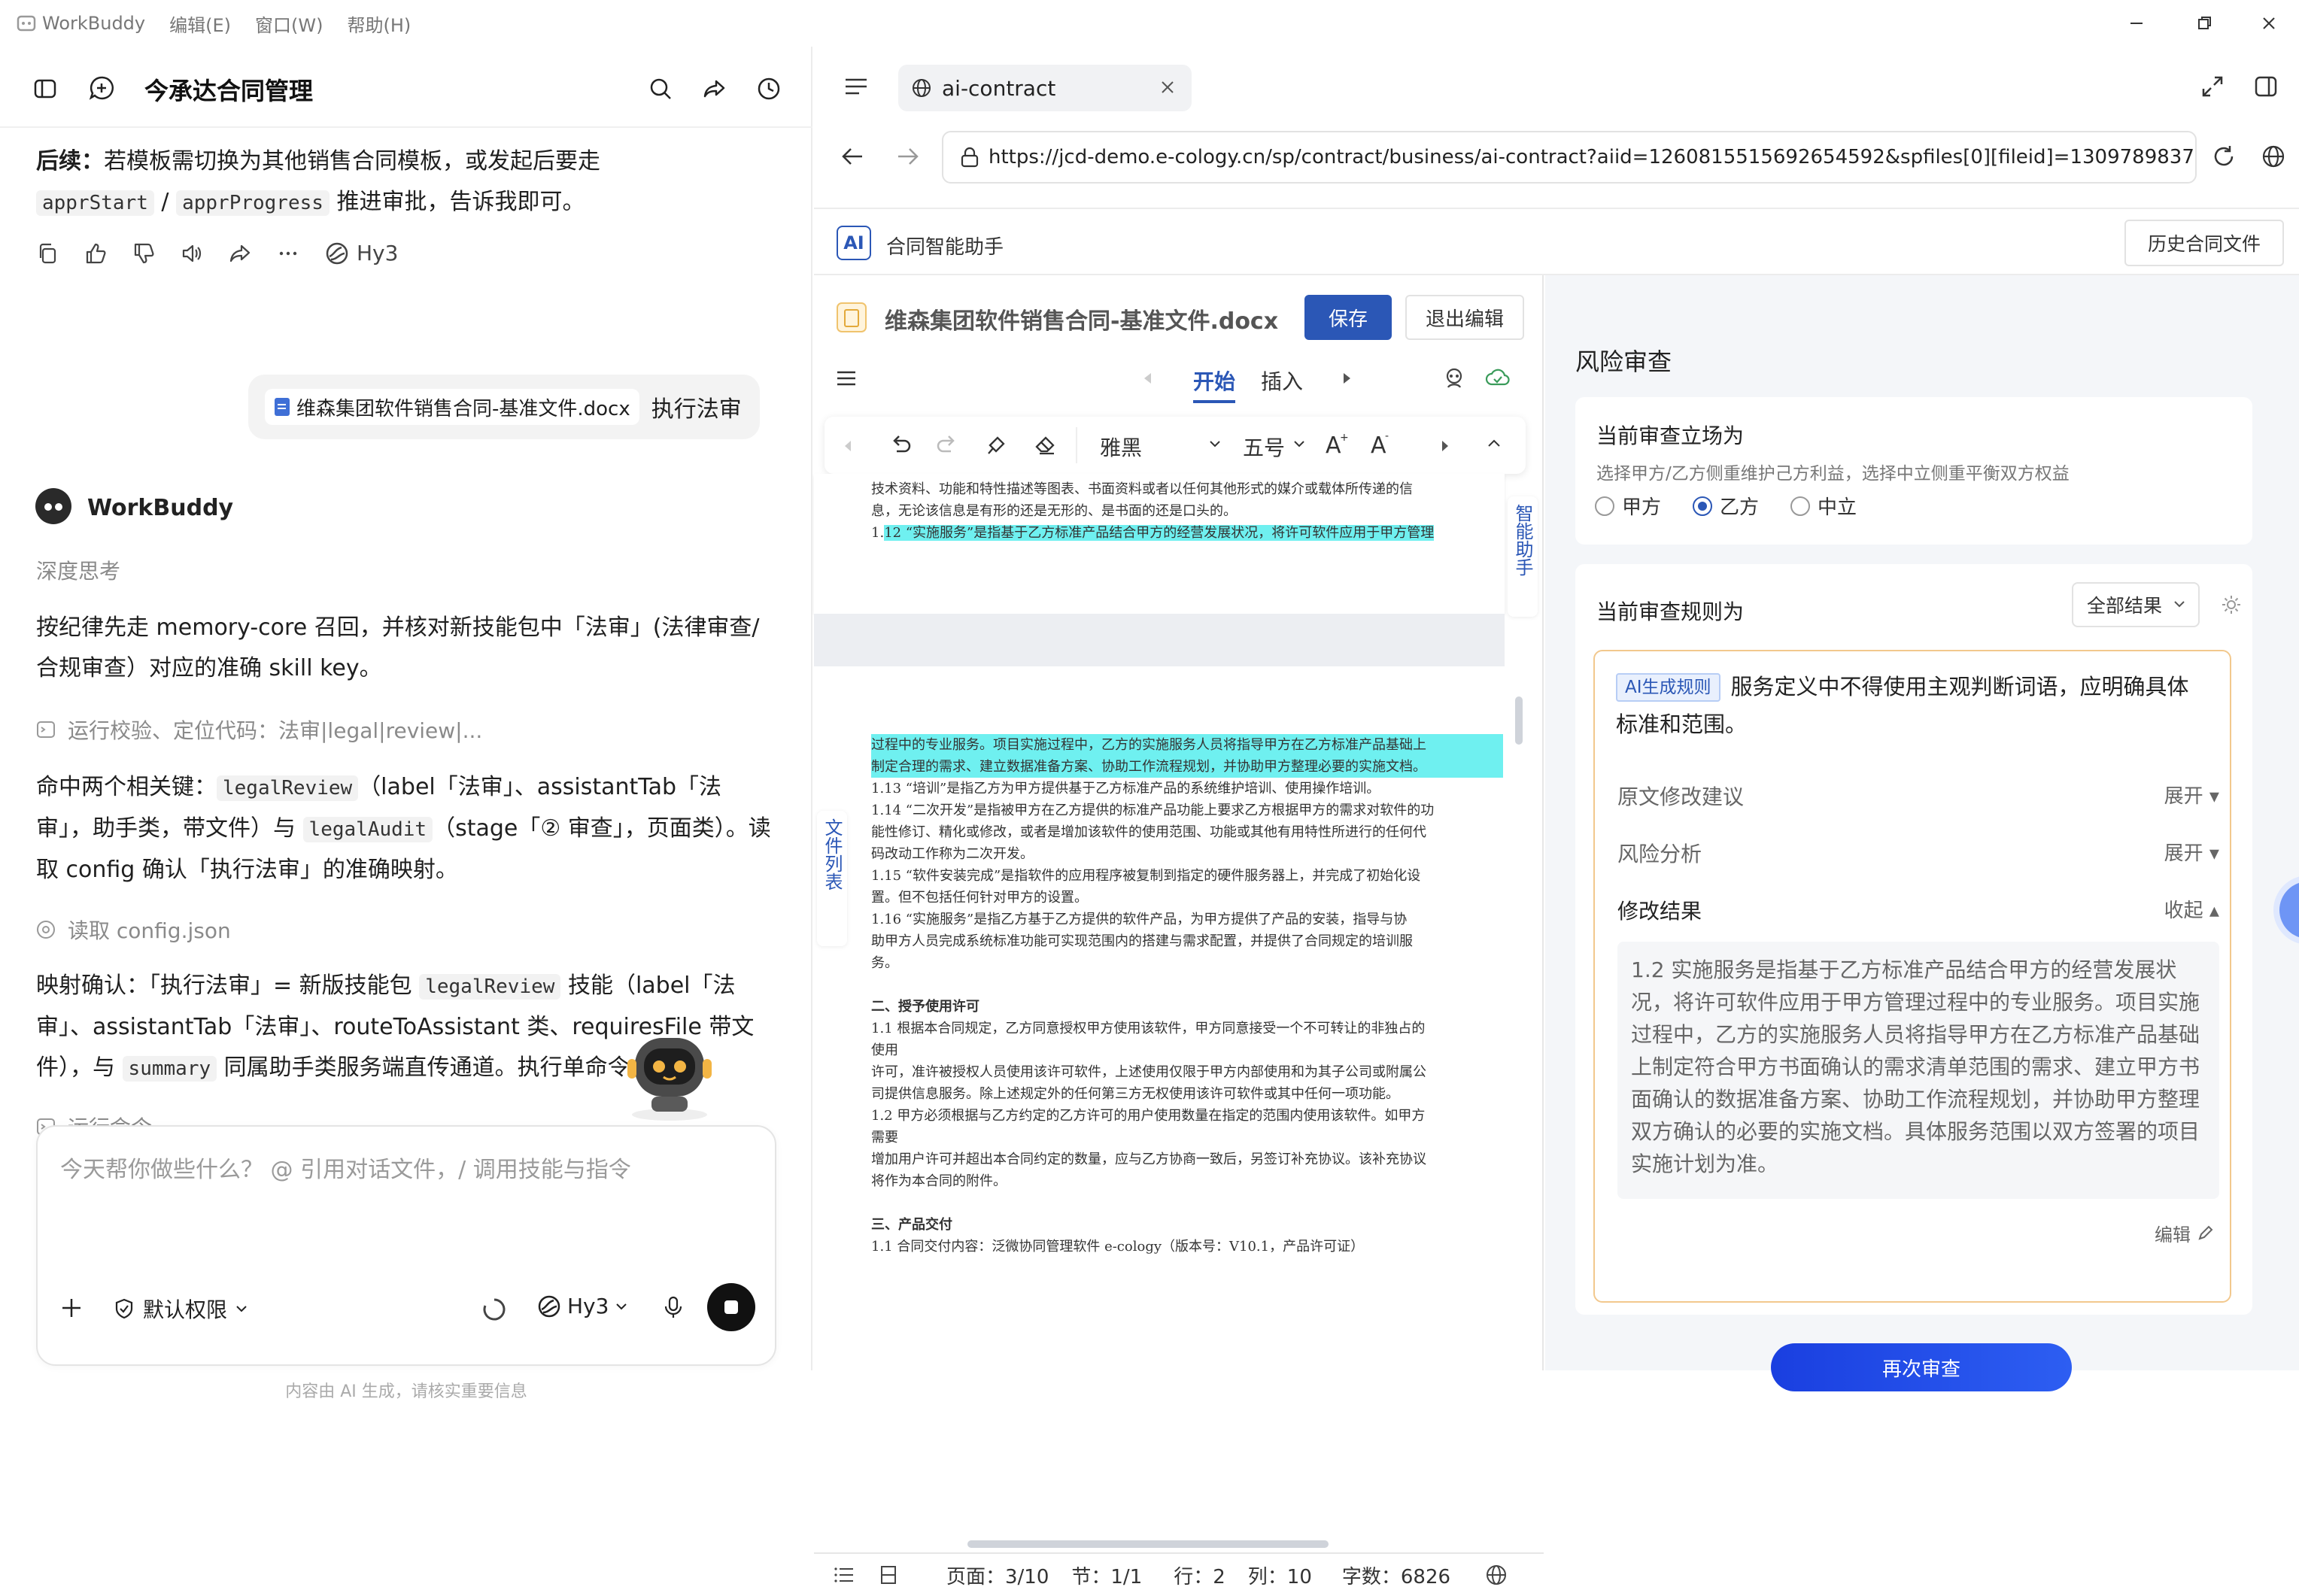 This screenshot has width=2299, height=1596. What do you see at coordinates (844, 1575) in the screenshot?
I see `outline-icon` at bounding box center [844, 1575].